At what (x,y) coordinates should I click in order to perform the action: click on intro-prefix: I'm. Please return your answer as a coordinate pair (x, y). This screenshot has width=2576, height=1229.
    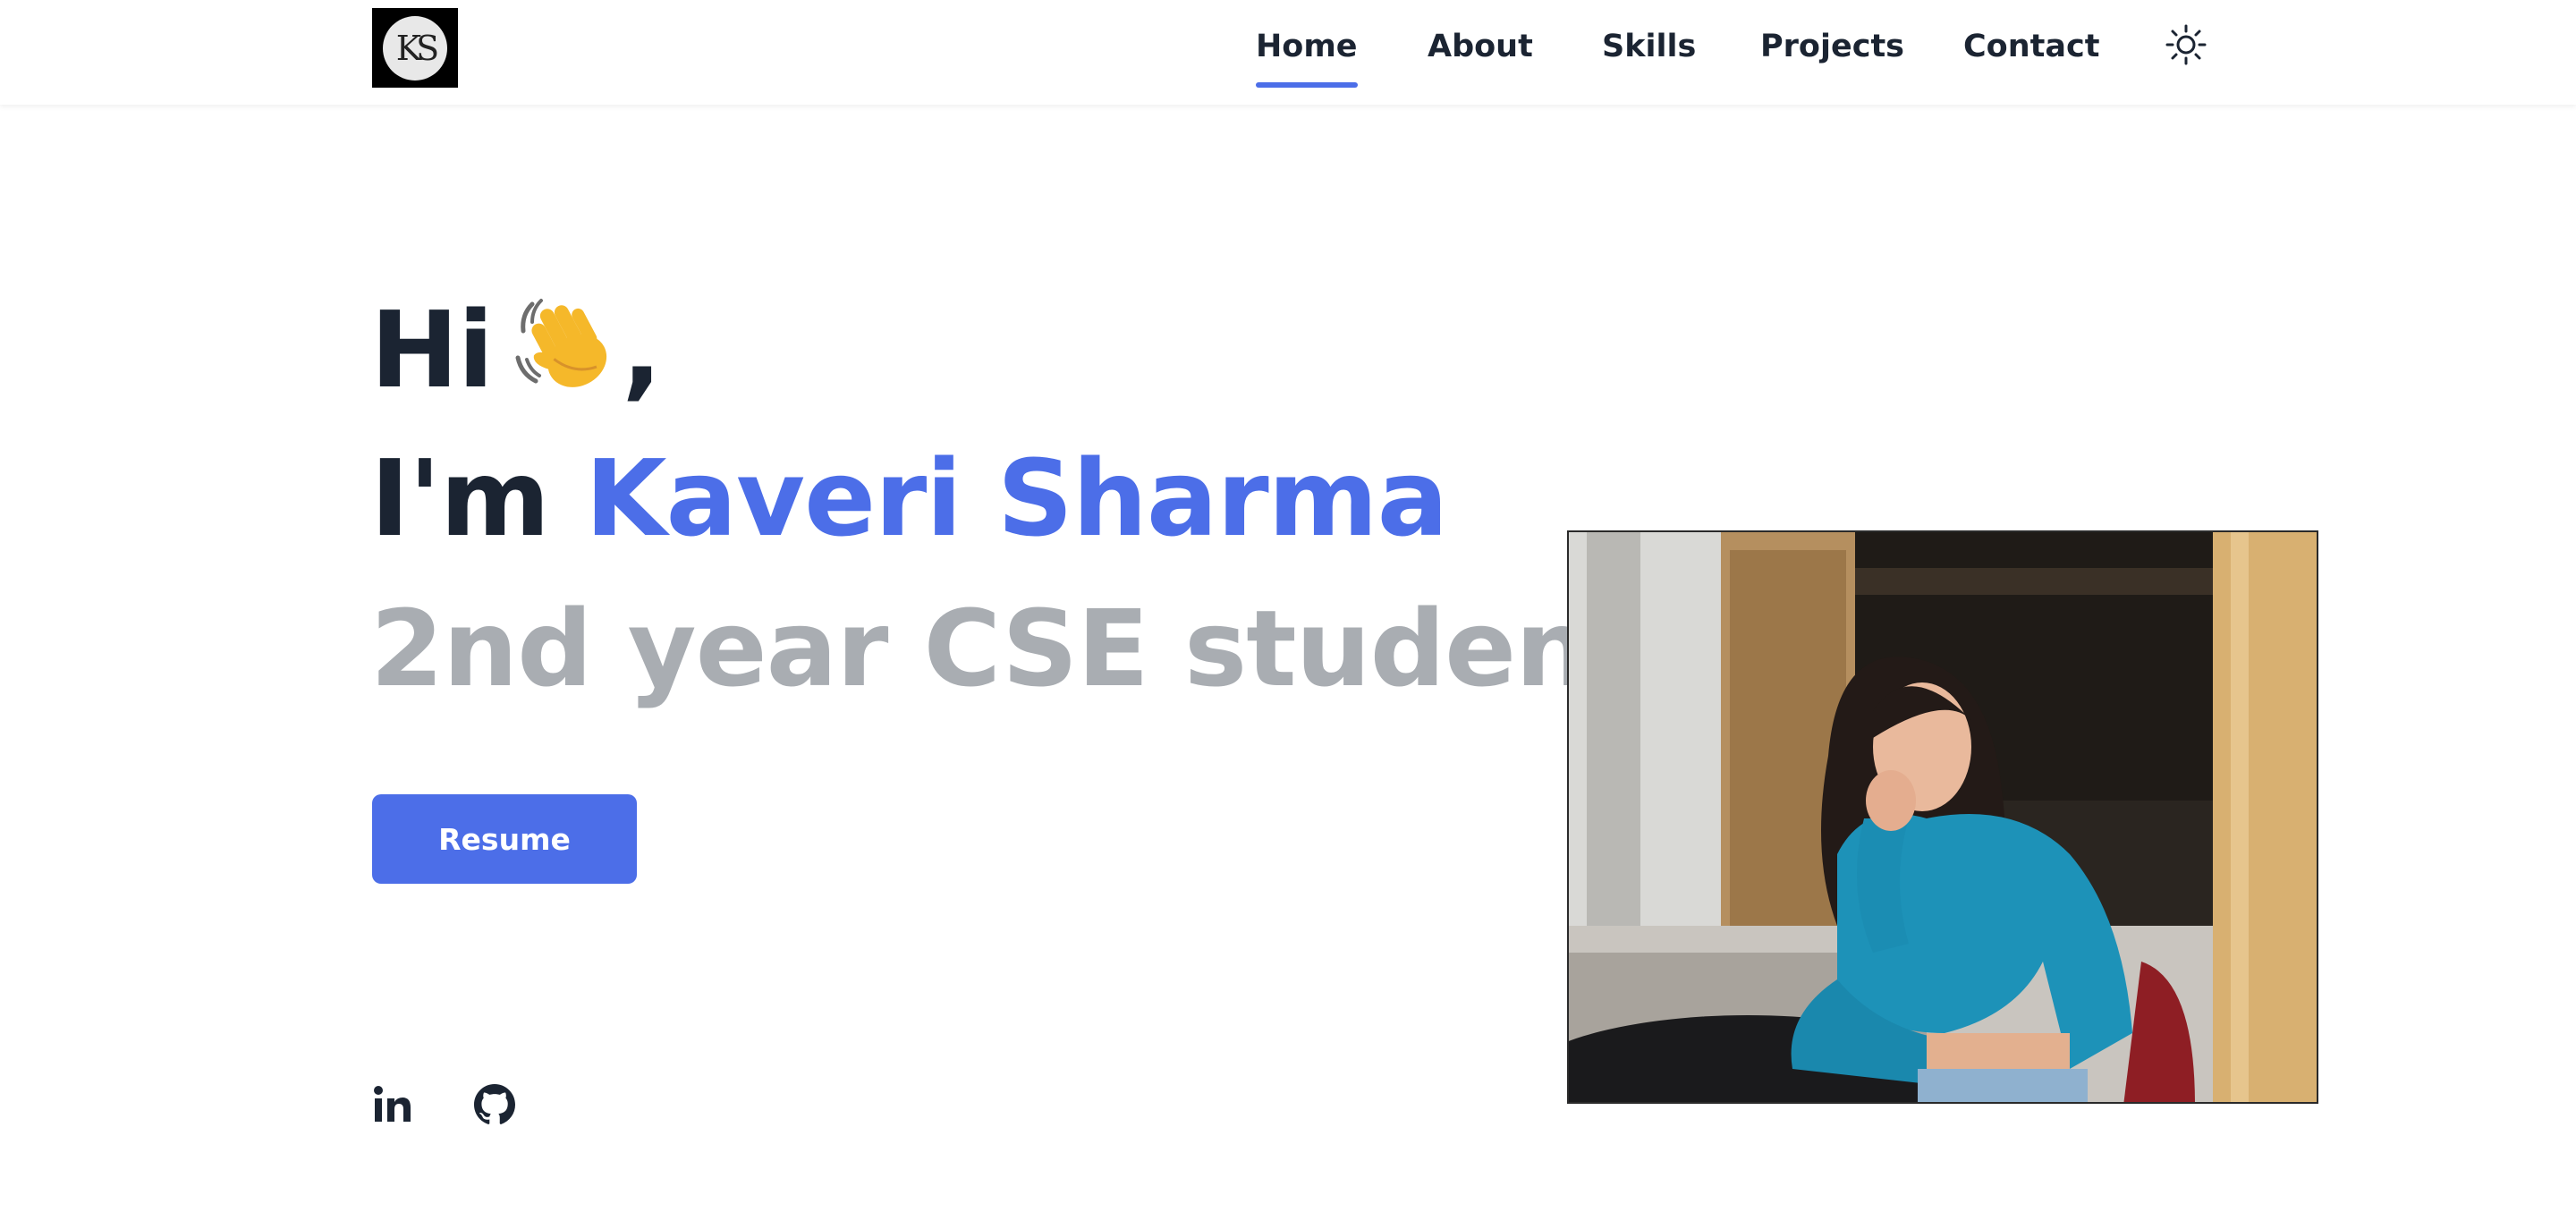
    Looking at the image, I should click on (460, 498).